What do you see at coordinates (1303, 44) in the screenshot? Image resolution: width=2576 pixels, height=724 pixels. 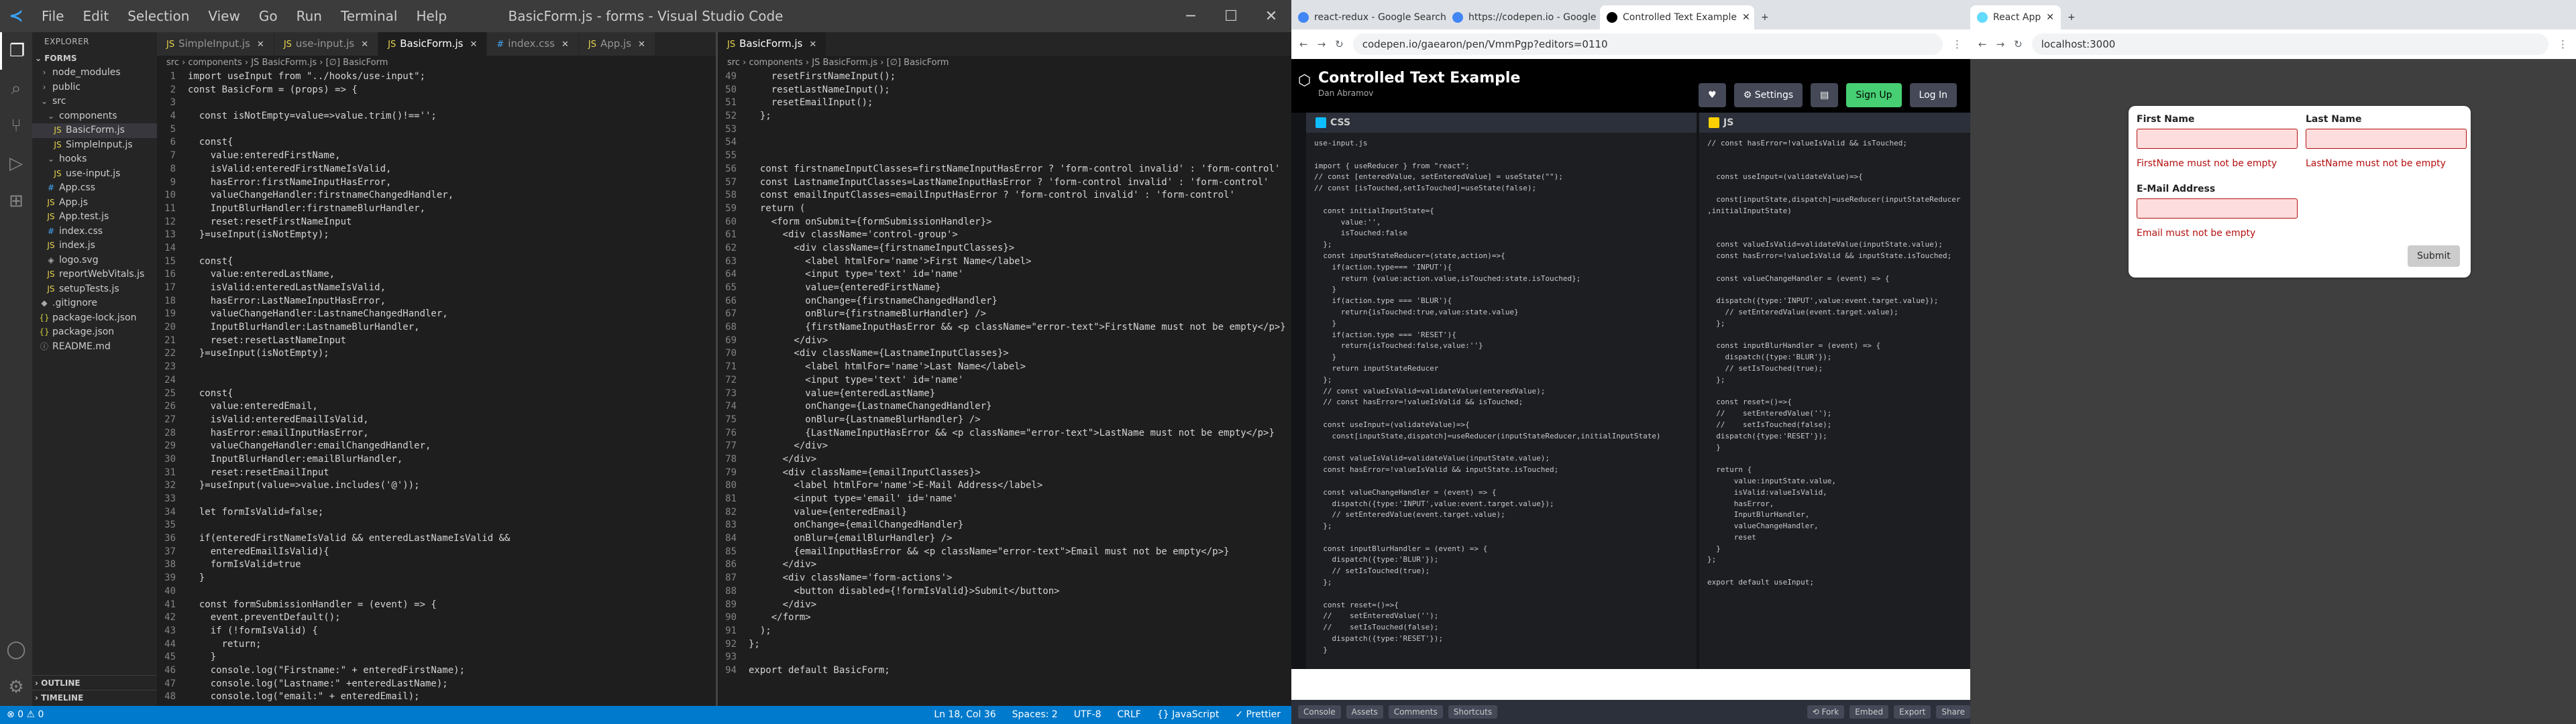 I see `back-icon: ←` at bounding box center [1303, 44].